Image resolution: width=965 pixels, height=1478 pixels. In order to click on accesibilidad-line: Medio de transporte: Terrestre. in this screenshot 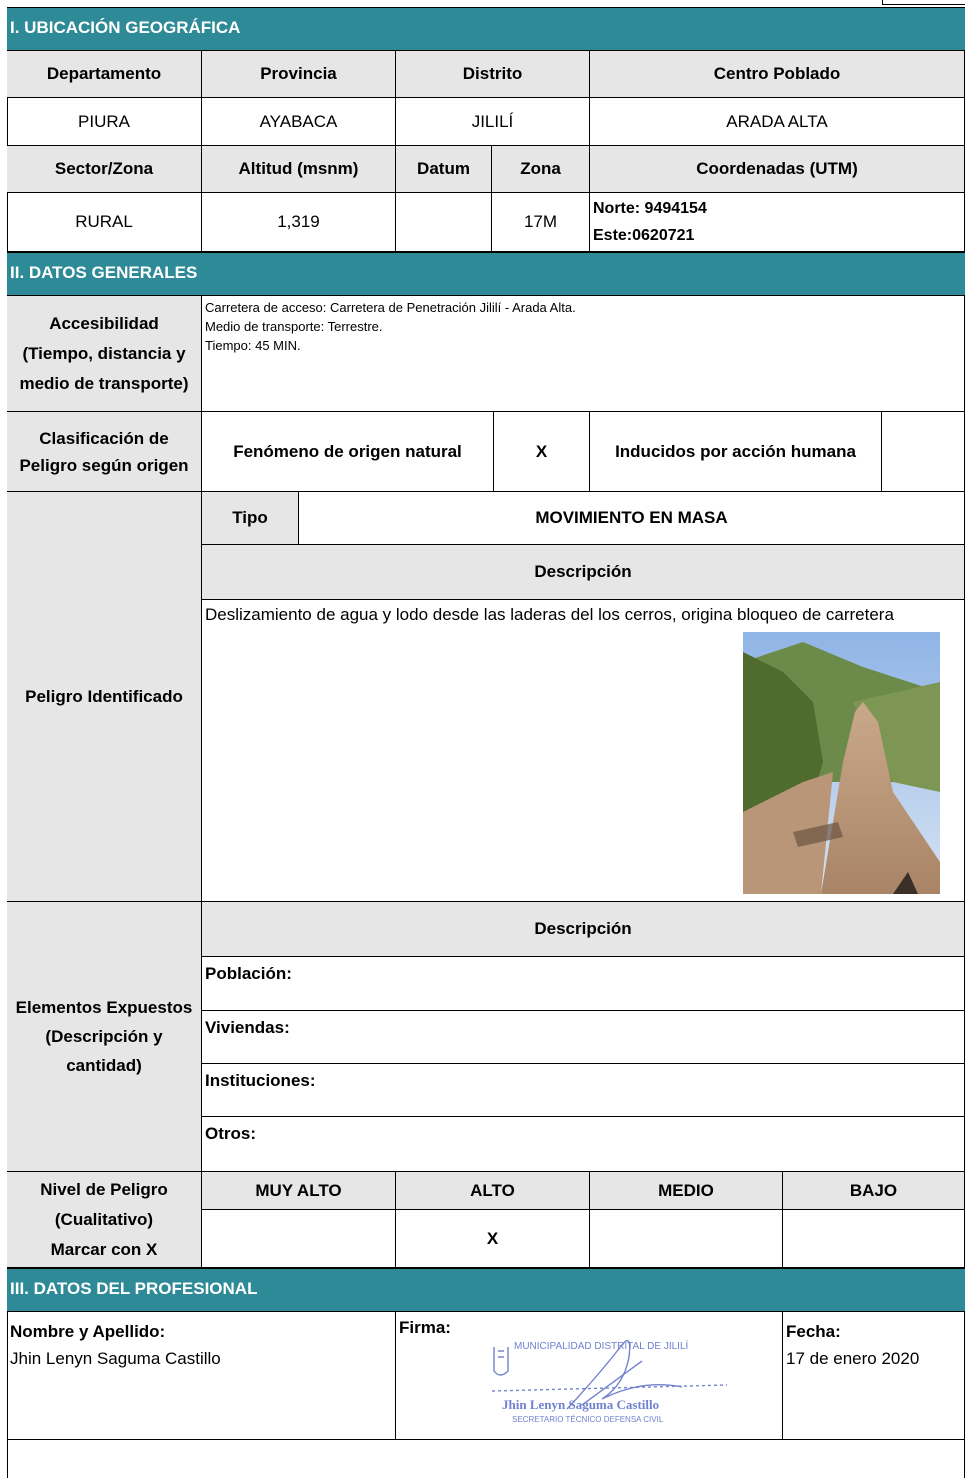, I will do `click(294, 326)`.